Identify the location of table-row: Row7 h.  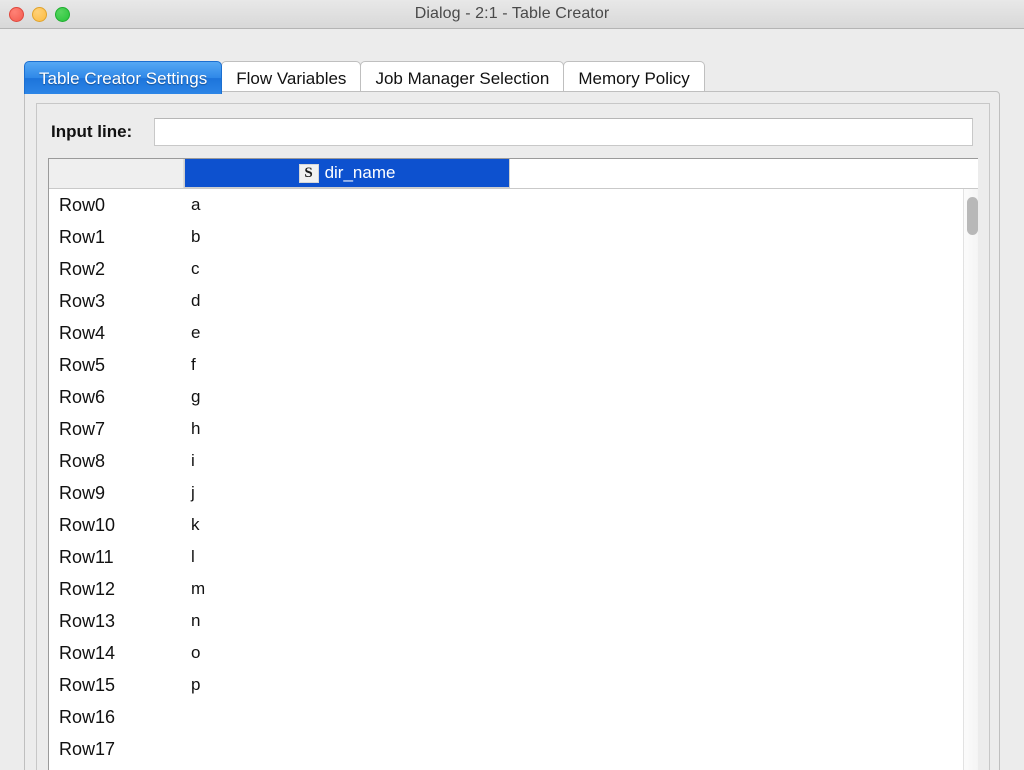
(514, 429).